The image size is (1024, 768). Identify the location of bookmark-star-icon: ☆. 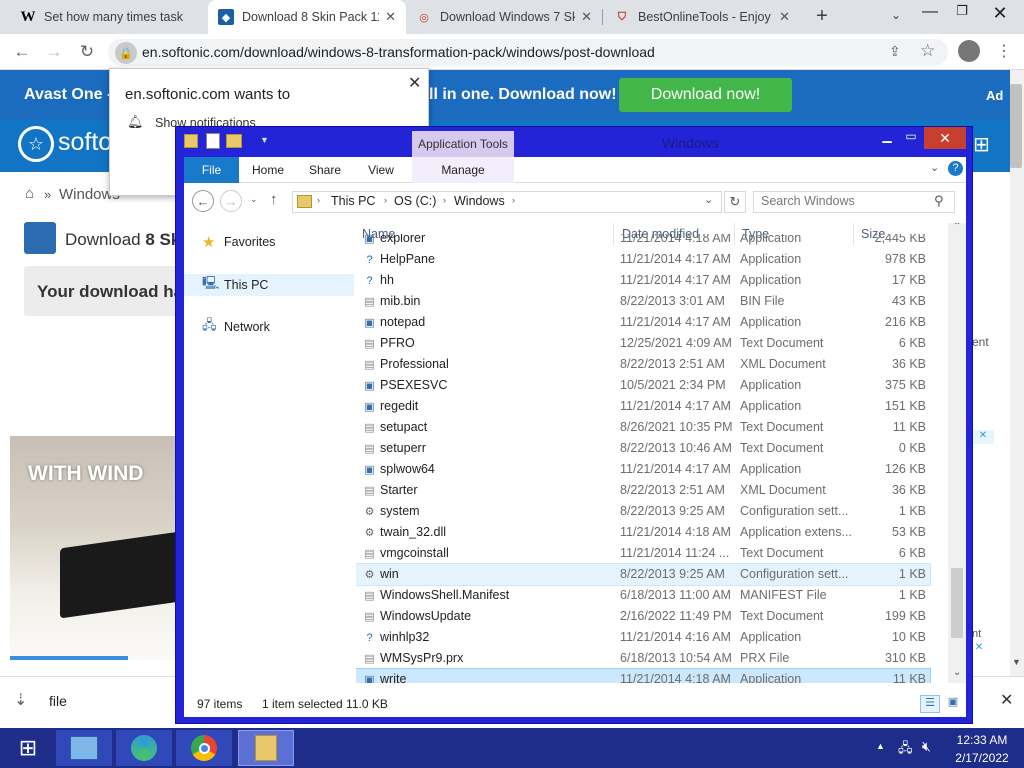
(927, 51).